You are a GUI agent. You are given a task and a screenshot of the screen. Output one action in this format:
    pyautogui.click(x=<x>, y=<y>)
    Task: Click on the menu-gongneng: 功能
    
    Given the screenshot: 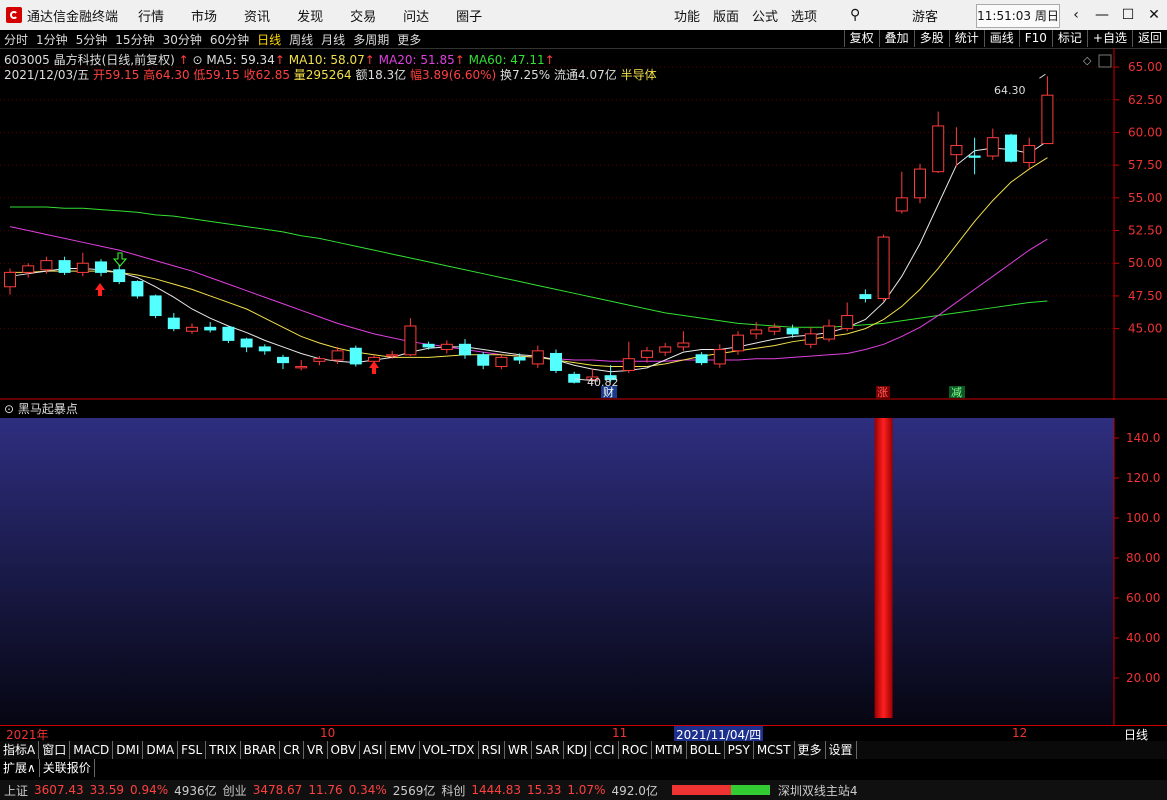 What is the action you would take?
    pyautogui.click(x=687, y=15)
    